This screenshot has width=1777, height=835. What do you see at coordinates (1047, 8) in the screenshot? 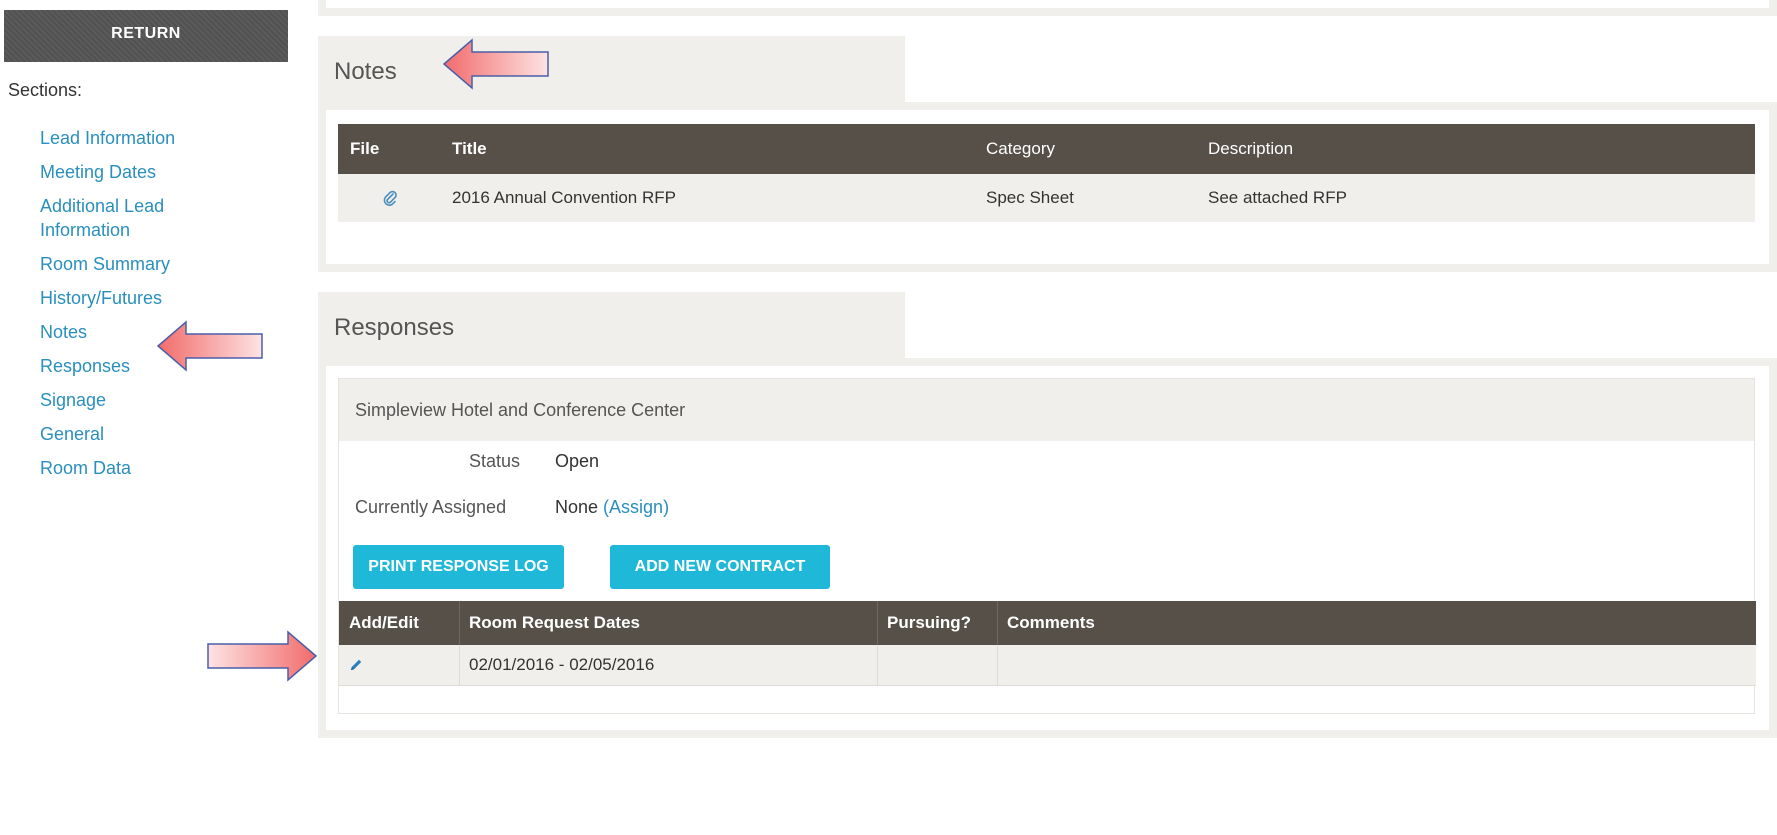
I see `previous-panel-bottom` at bounding box center [1047, 8].